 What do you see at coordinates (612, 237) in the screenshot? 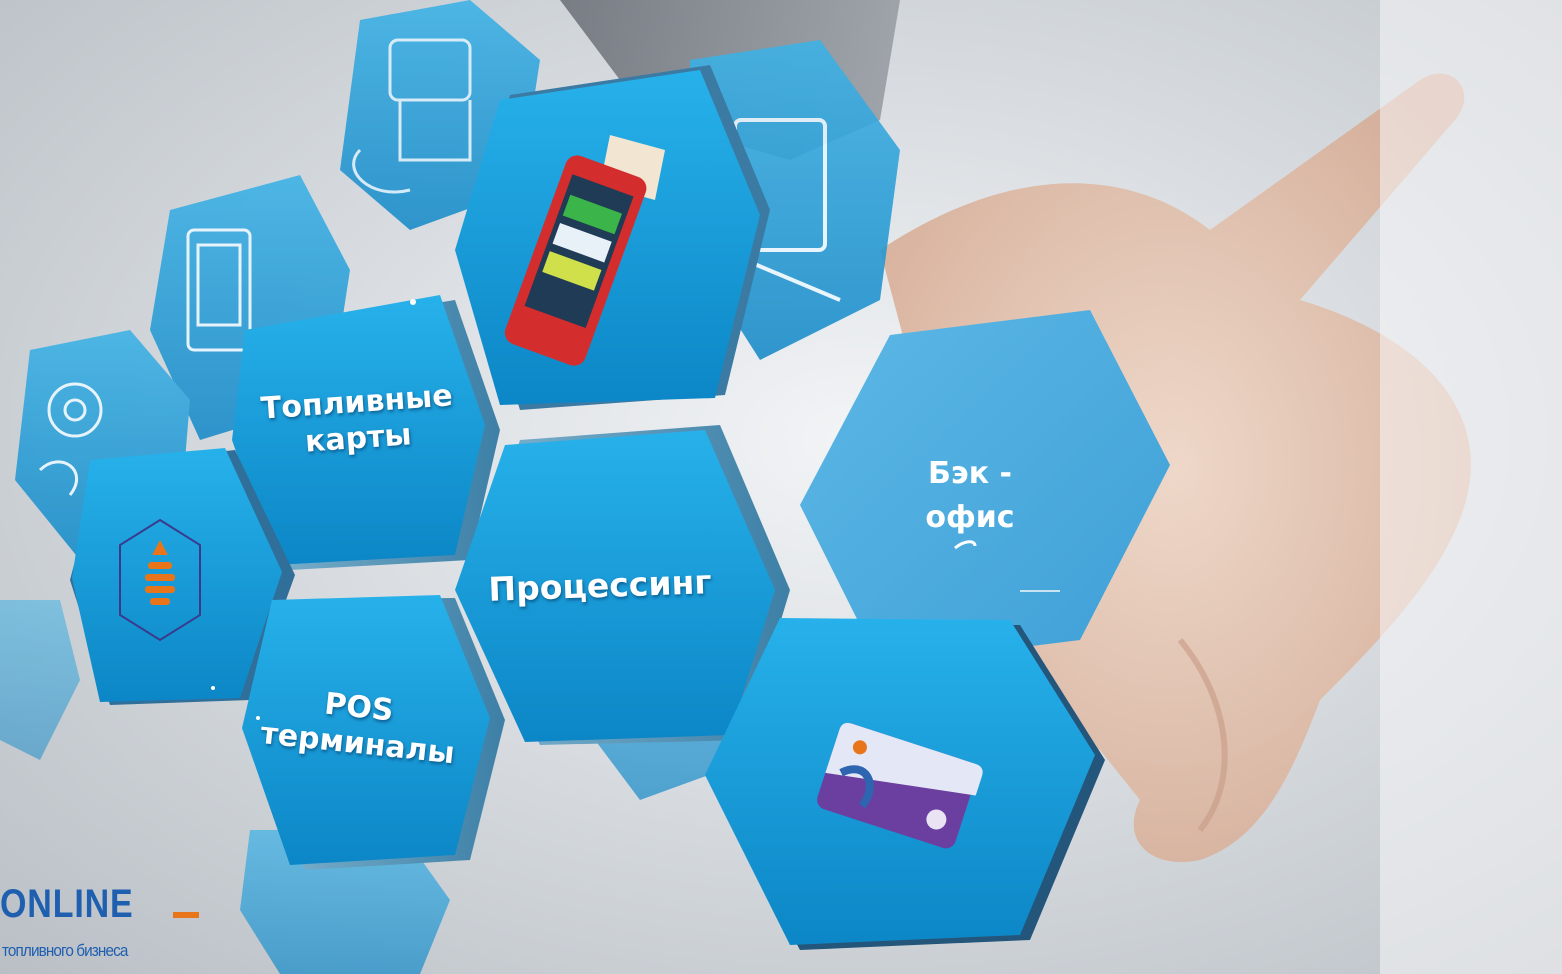
I see `hex-pos-image` at bounding box center [612, 237].